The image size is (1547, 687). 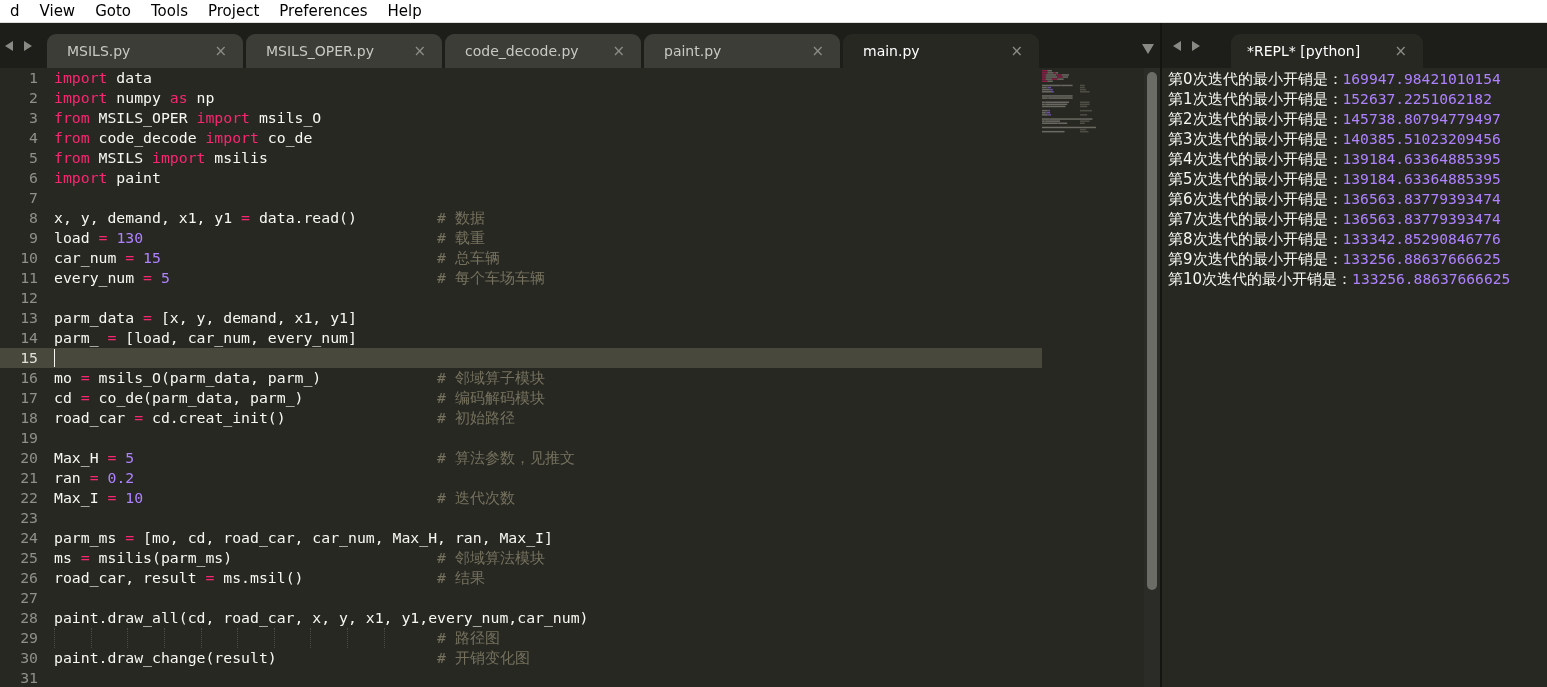 I want to click on line-number: 26, so click(x=29, y=578).